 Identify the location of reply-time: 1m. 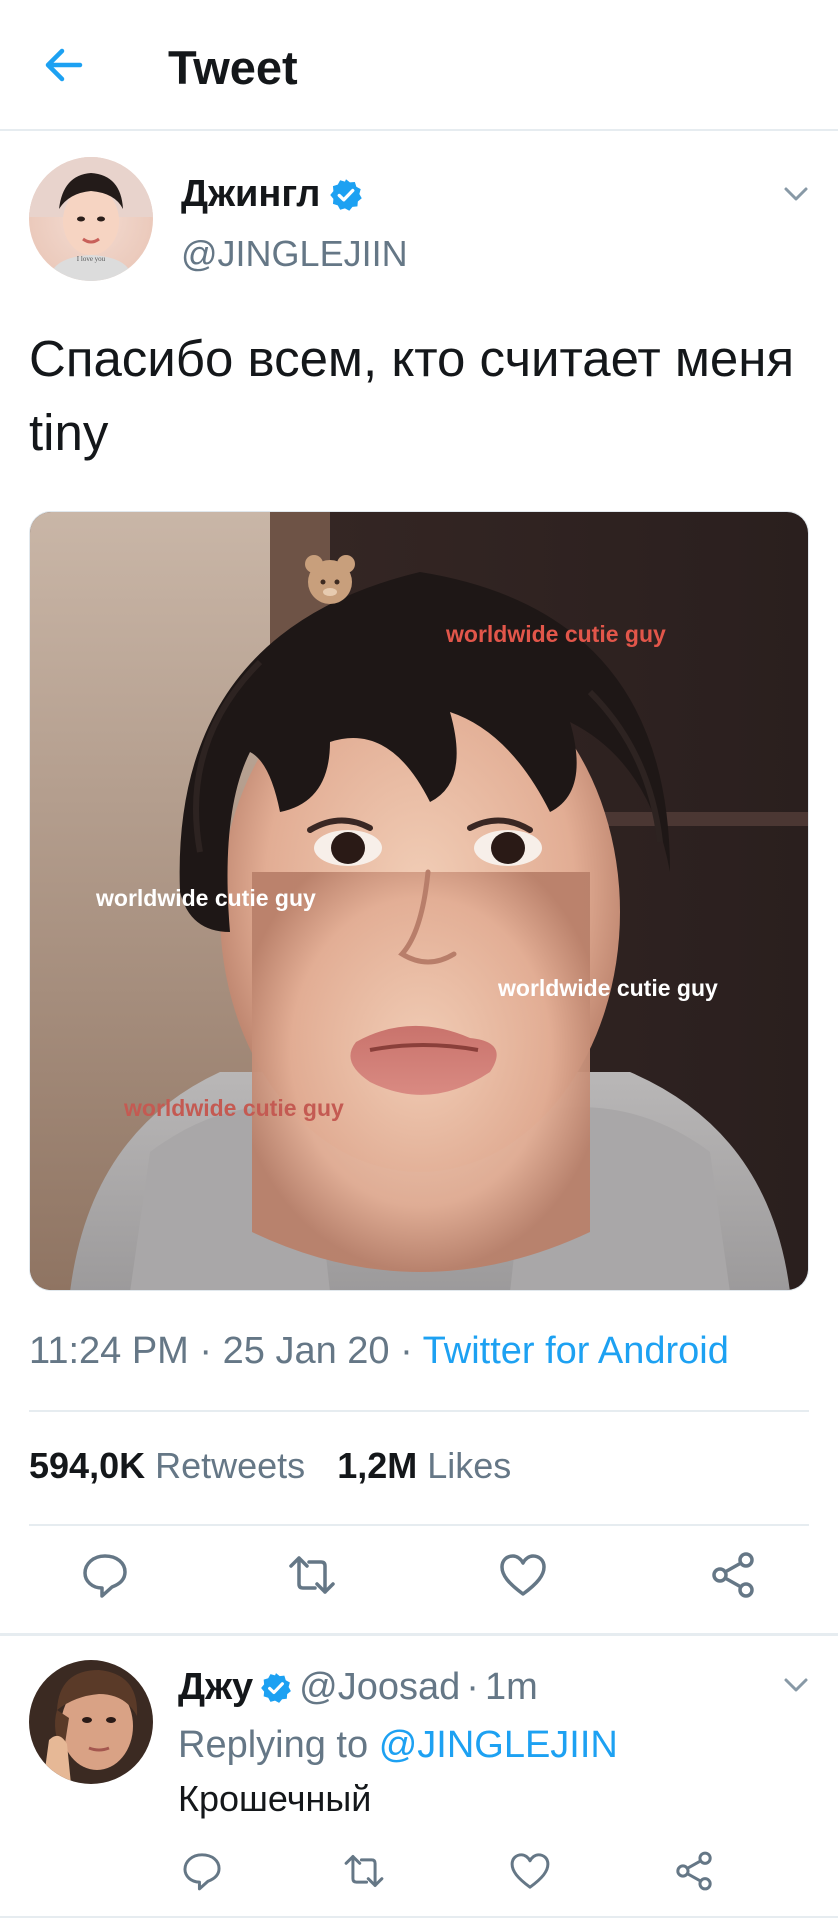
(511, 1687).